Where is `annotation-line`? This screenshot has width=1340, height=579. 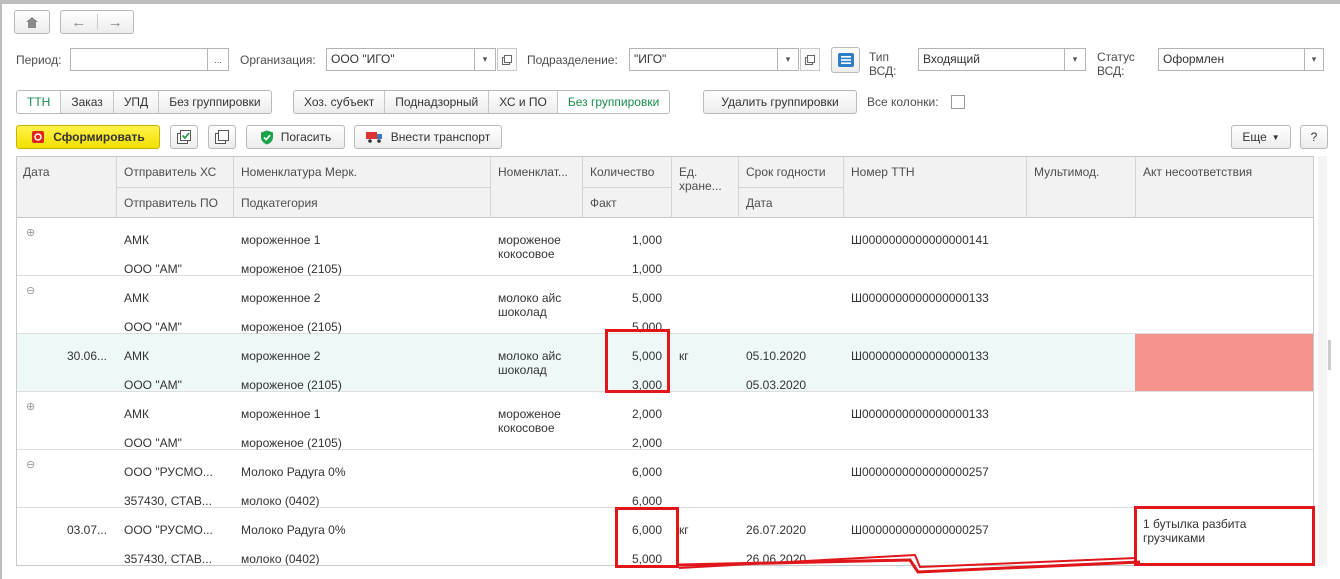 annotation-line is located at coordinates (909, 563).